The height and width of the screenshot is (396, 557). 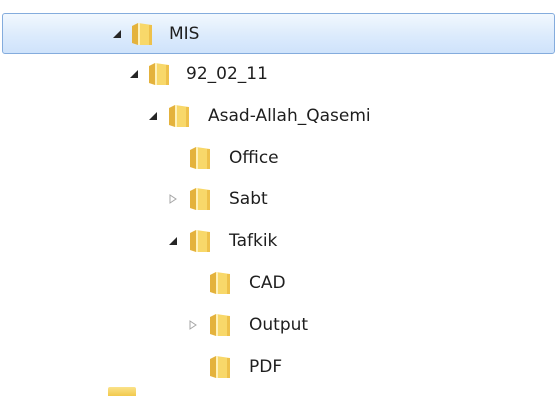 I want to click on tree-item-label: 92_02_11, so click(x=227, y=74).